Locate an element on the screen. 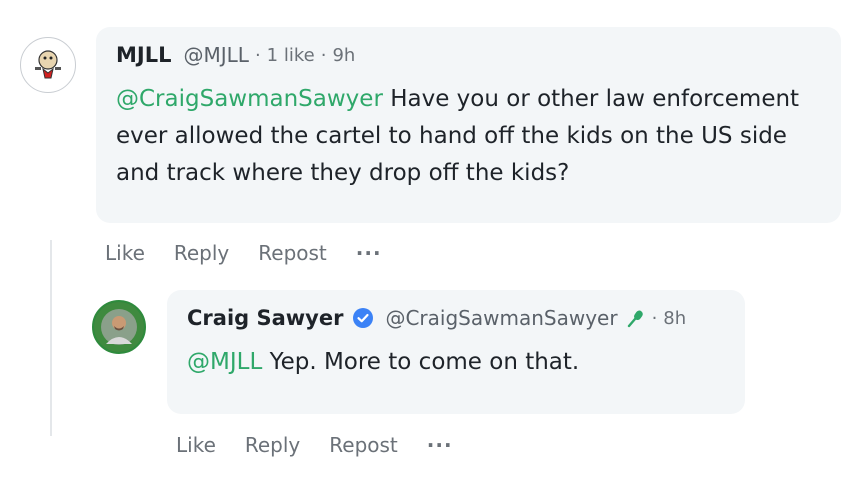  mjll-avatar is located at coordinates (48, 65).